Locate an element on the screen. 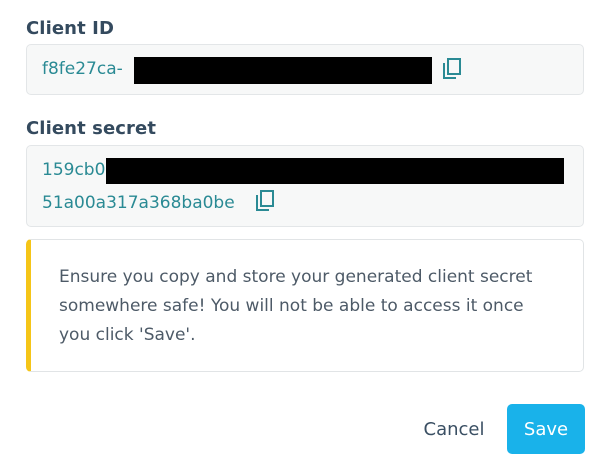  client-id-value: f8fe27ca- is located at coordinates (82, 69).